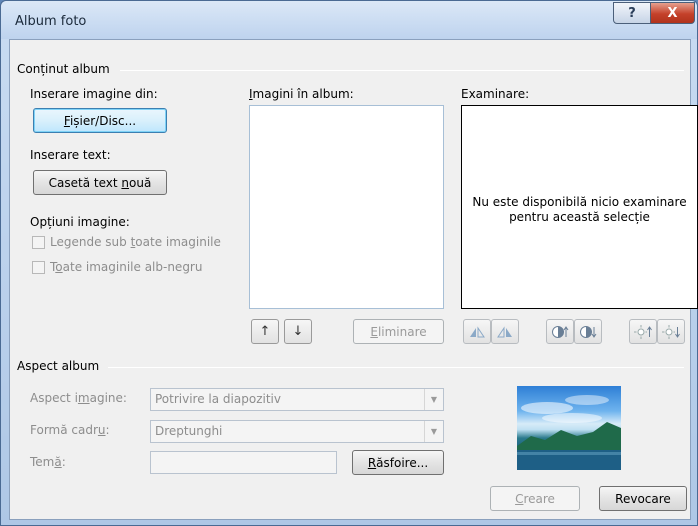  I want to click on frame-shape-label: Formă cadru:, so click(70, 430).